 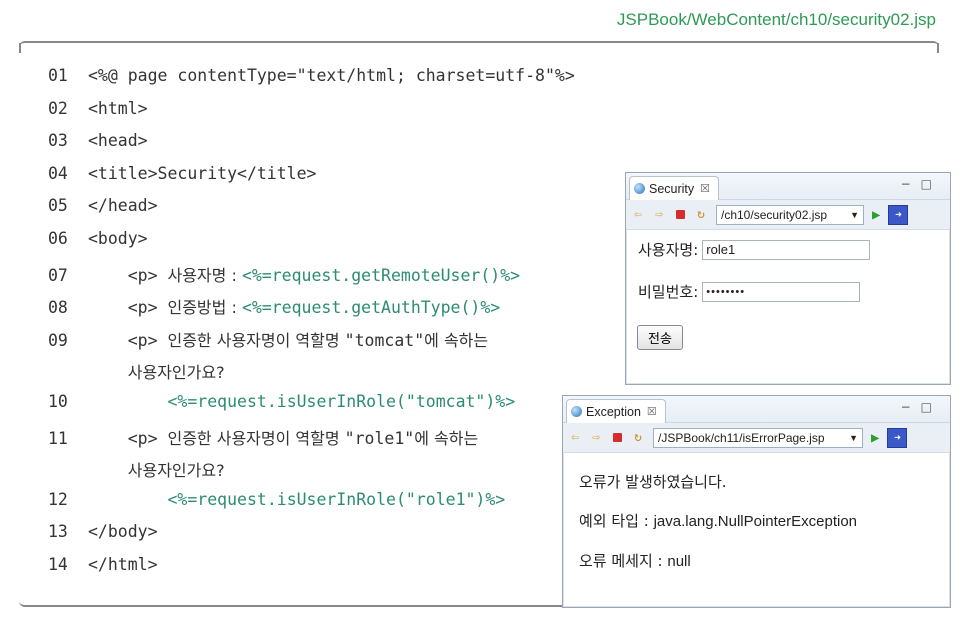 What do you see at coordinates (756, 409) in the screenshot?
I see `exception-titlebar: Exception ☒ −□` at bounding box center [756, 409].